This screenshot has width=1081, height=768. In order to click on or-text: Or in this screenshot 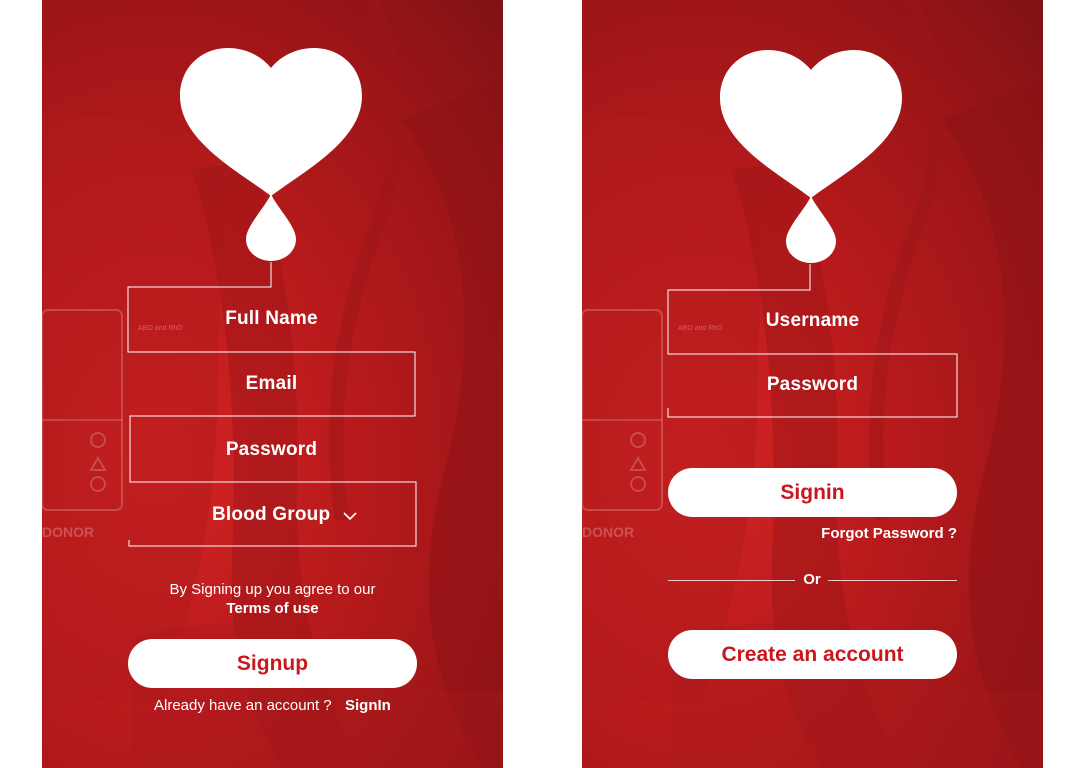, I will do `click(812, 579)`.